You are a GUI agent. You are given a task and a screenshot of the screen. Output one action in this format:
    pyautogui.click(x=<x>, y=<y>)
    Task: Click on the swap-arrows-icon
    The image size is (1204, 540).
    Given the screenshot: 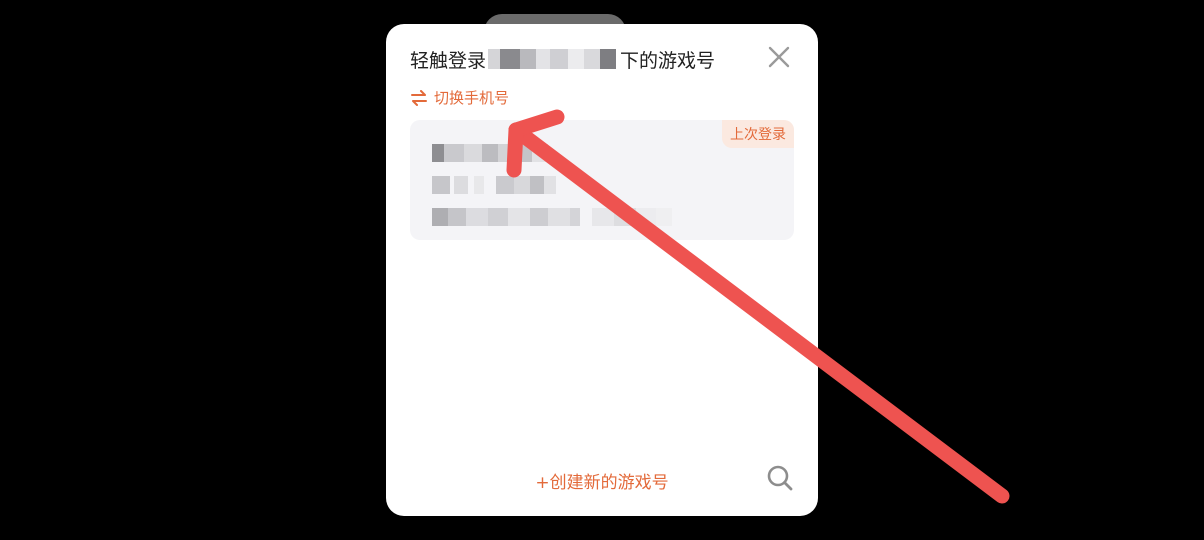 What is the action you would take?
    pyautogui.click(x=419, y=97)
    